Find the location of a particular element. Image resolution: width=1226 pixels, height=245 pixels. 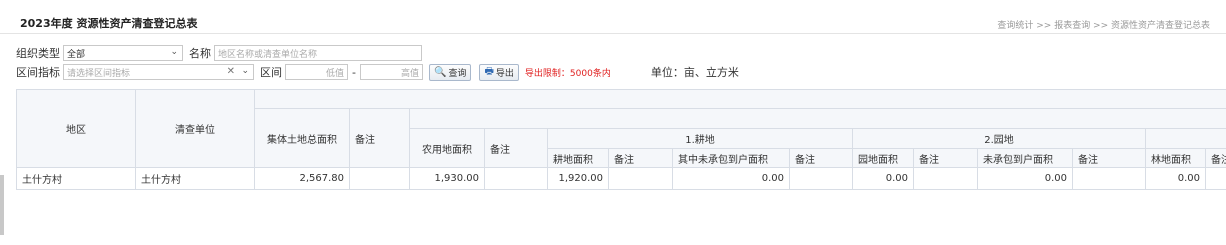

range-low-placeholder: 低值 is located at coordinates (334, 73).